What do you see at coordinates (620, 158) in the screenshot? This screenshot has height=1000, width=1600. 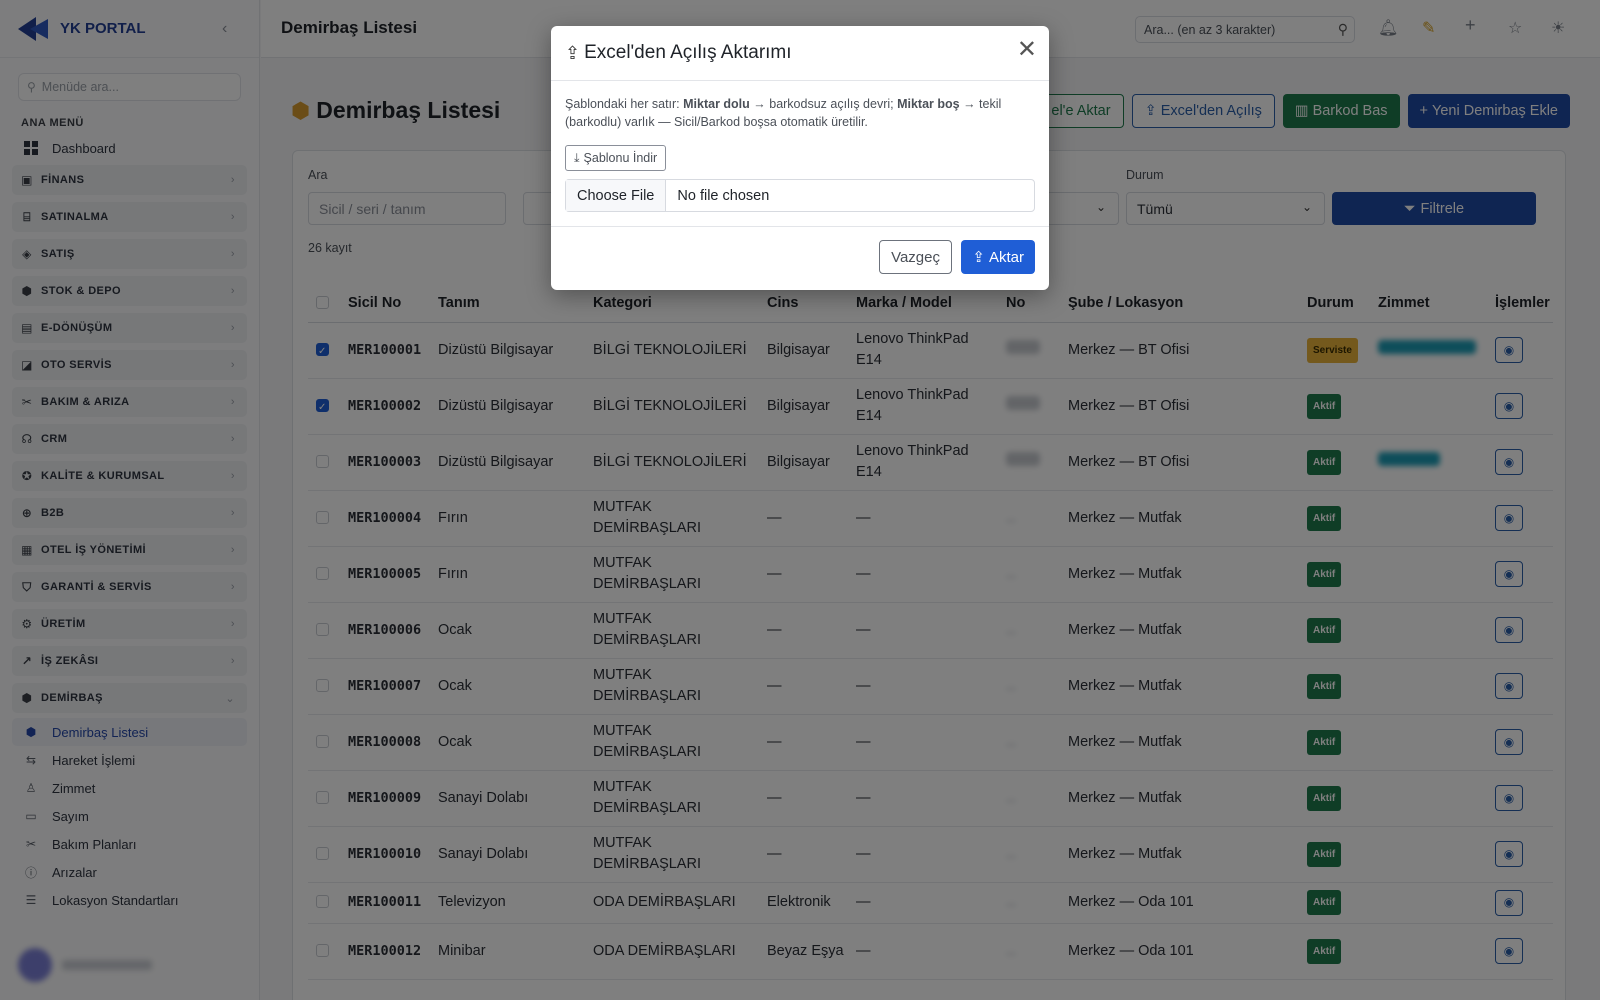 I see `download-template-label: Şablonu İndir` at bounding box center [620, 158].